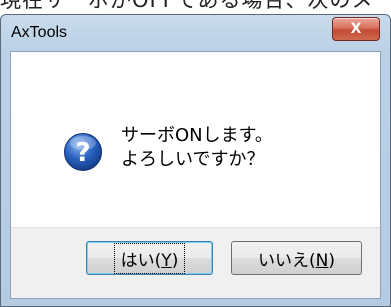 This screenshot has height=307, width=391. I want to click on message-line-2: よろしいですか？, so click(193, 159).